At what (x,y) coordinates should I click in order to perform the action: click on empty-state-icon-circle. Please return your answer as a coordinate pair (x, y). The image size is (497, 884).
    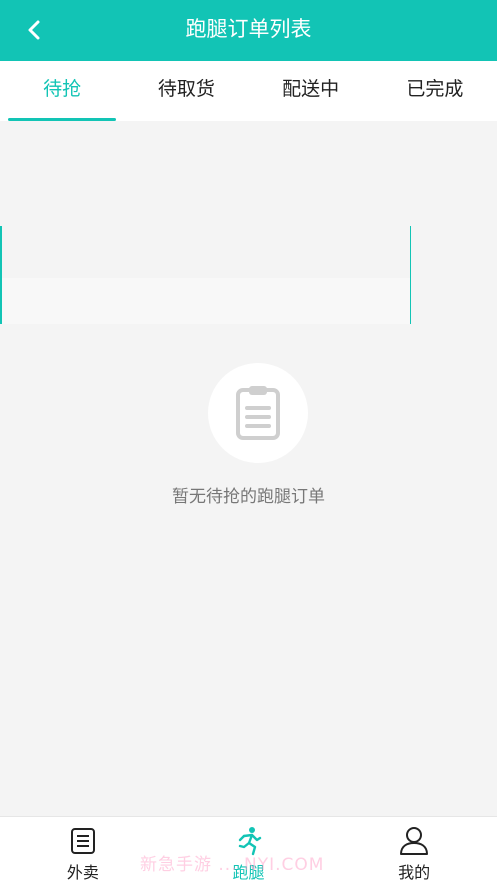
    Looking at the image, I should click on (258, 413).